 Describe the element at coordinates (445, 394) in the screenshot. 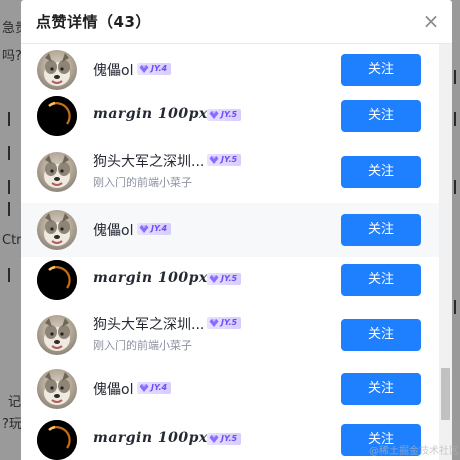

I see `scrollbar-thumb` at that location.